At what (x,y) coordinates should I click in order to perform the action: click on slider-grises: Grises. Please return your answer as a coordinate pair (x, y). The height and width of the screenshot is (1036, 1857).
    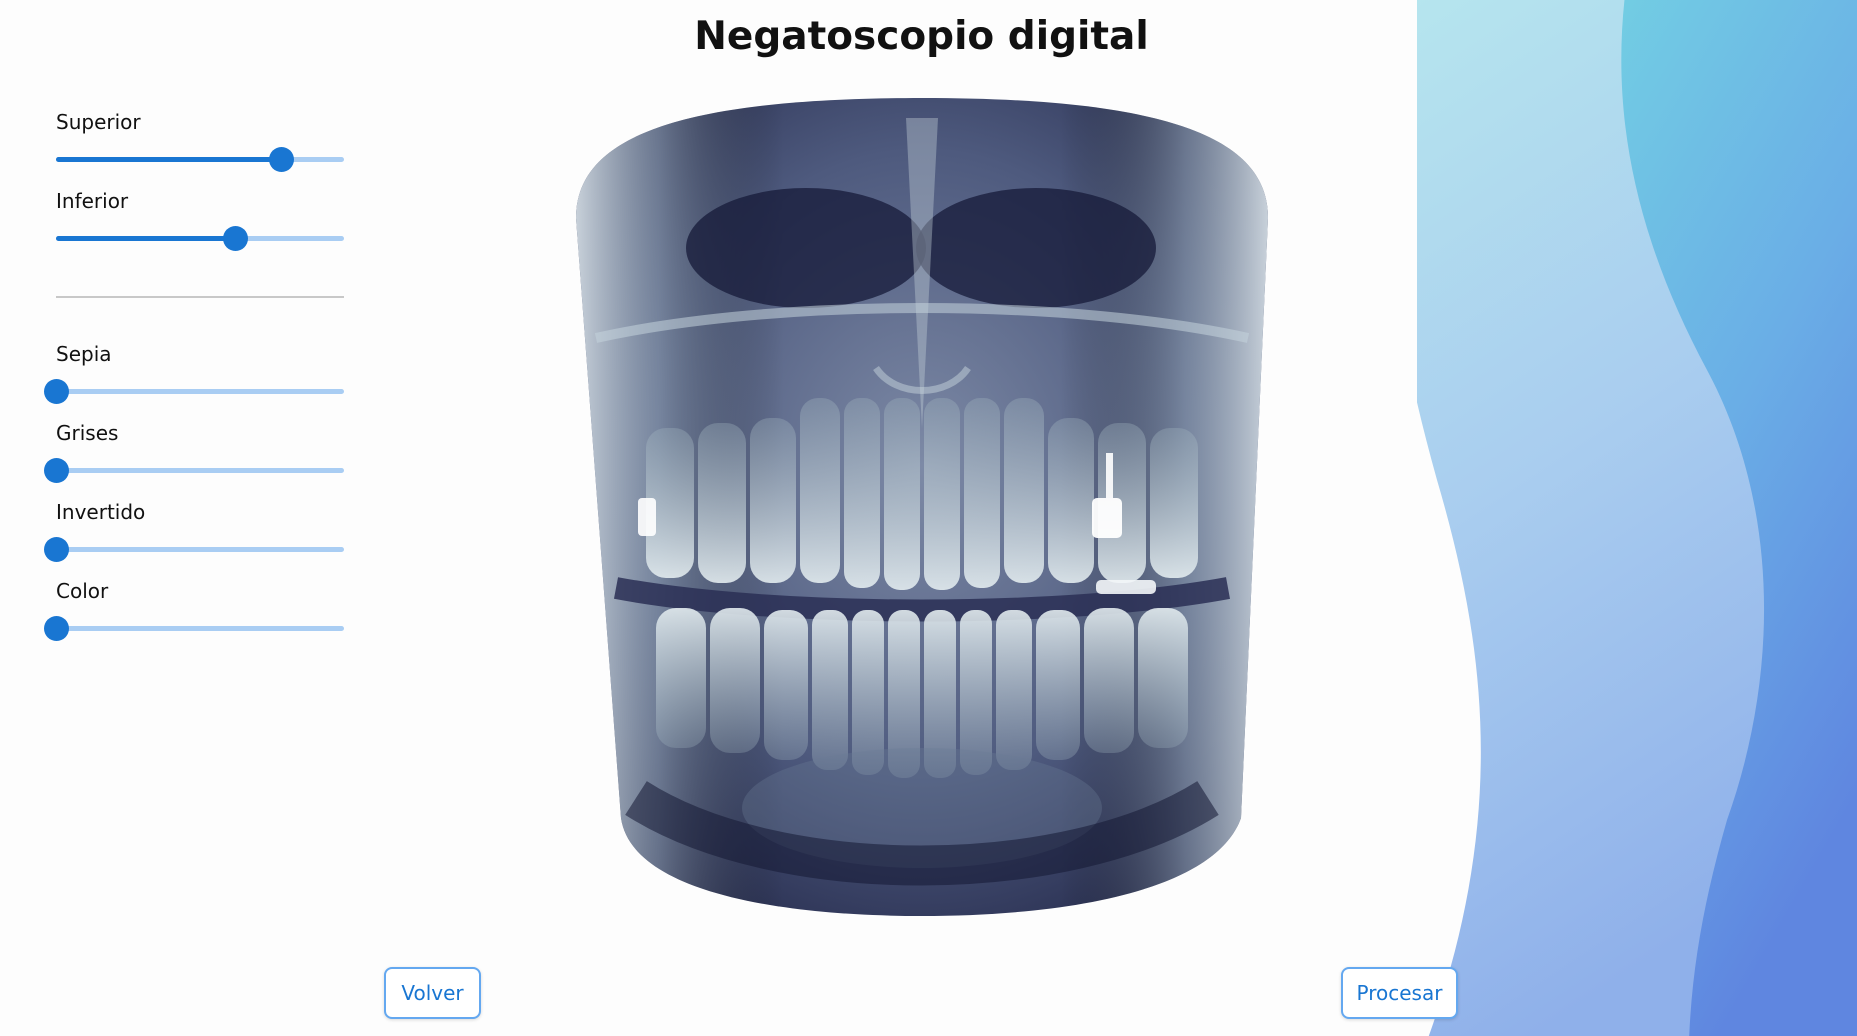
    Looking at the image, I should click on (194, 460).